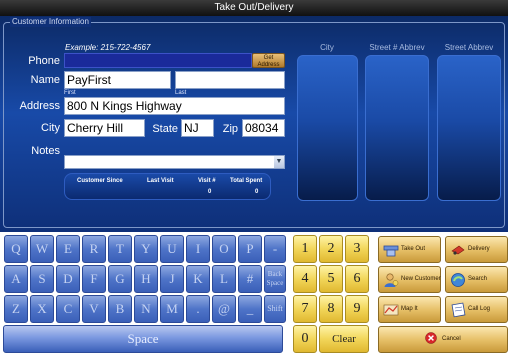  What do you see at coordinates (117, 80) in the screenshot?
I see `first-name-input: PayFirst` at bounding box center [117, 80].